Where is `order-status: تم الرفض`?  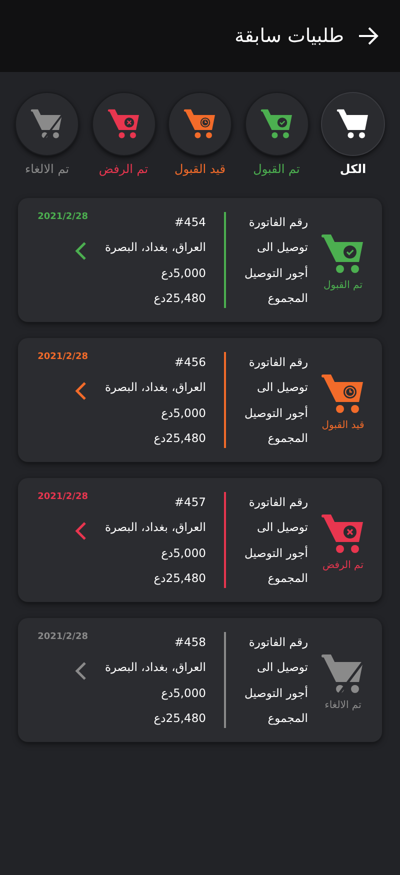 order-status: تم الرفض is located at coordinates (343, 565).